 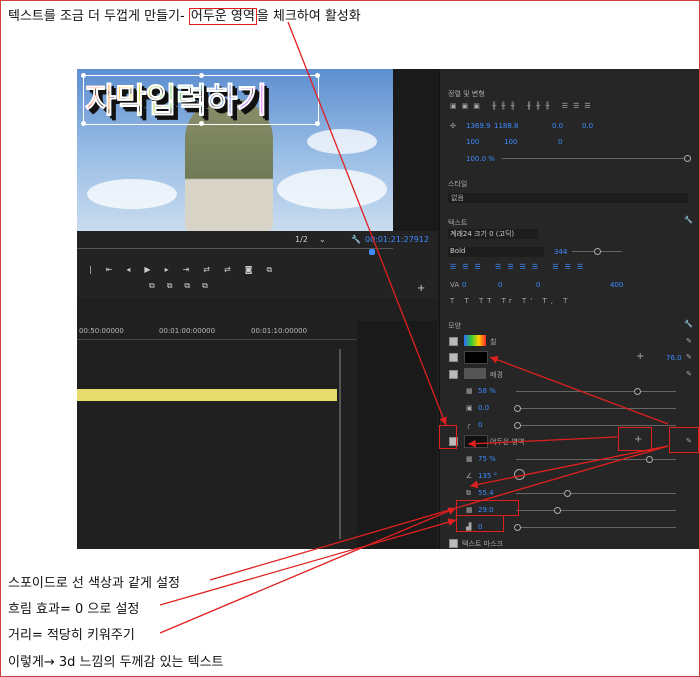 What do you see at coordinates (116, 662) in the screenshot?
I see `note-result: 이렇게→ 3d 느낌의 두께감 있는 텍스트` at bounding box center [116, 662].